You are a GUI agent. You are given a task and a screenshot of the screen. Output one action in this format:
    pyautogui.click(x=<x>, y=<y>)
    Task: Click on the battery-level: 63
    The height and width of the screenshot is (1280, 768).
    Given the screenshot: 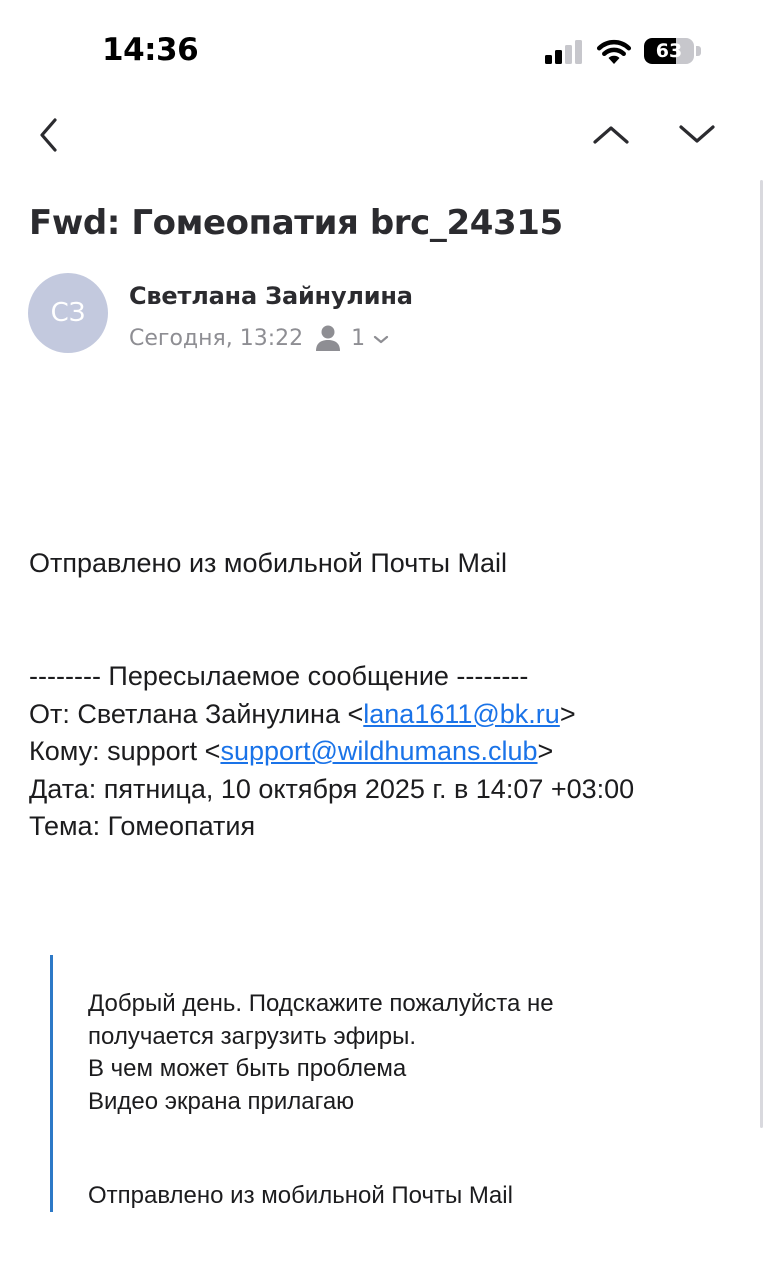 What is the action you would take?
    pyautogui.click(x=669, y=51)
    